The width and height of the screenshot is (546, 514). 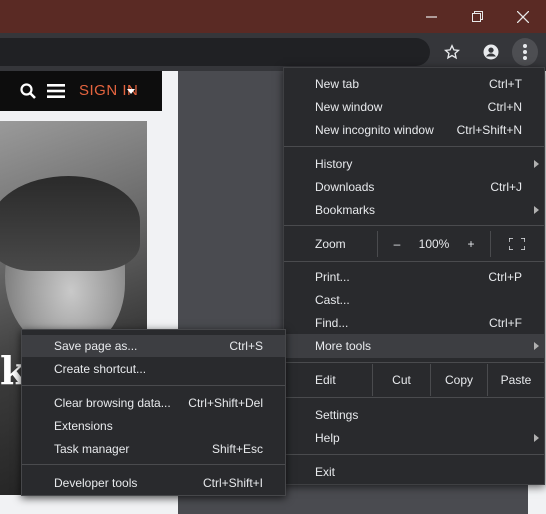 I want to click on close-icon, so click(x=523, y=16).